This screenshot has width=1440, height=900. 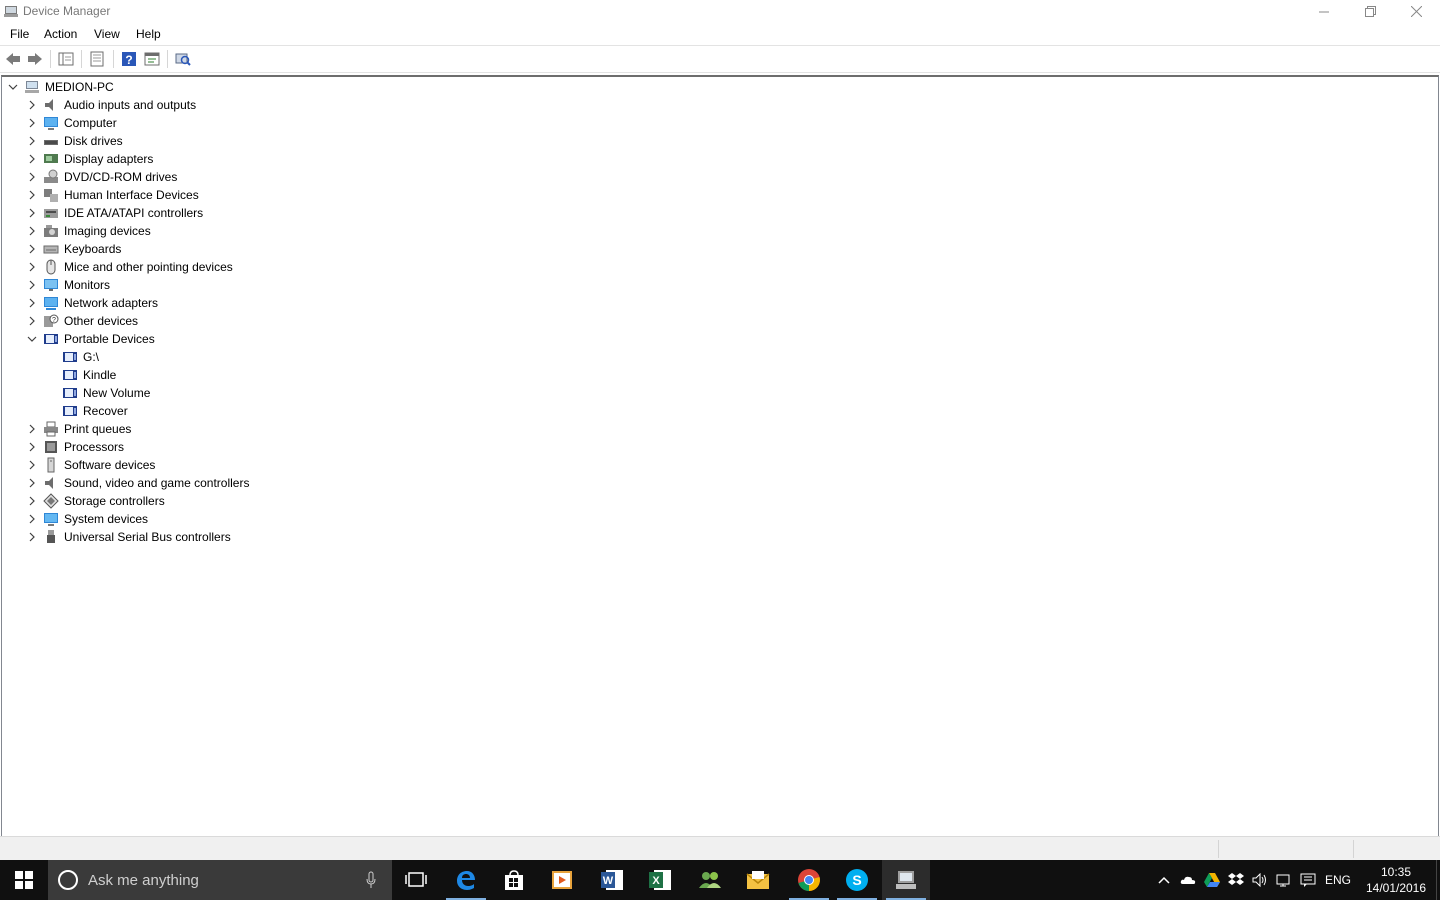 I want to click on scan-hardware-icon, so click(x=183, y=59).